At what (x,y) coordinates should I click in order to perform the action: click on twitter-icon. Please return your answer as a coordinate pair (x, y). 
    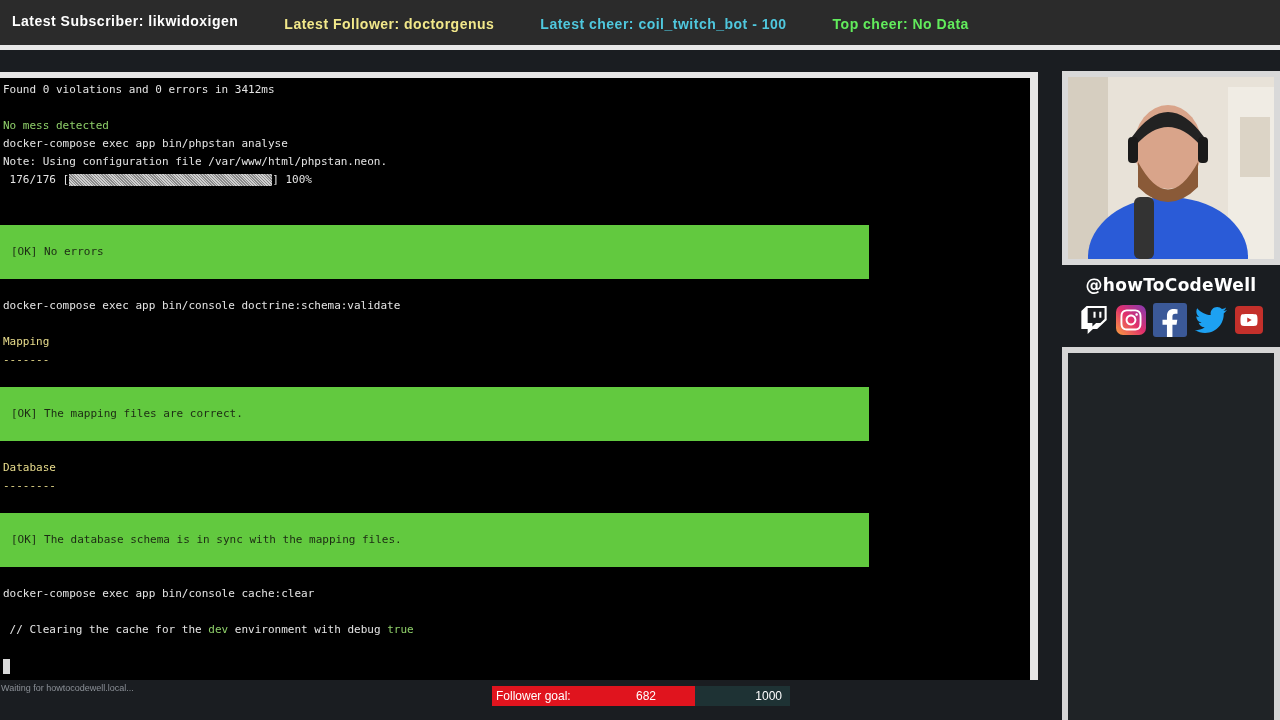
    Looking at the image, I should click on (1211, 319).